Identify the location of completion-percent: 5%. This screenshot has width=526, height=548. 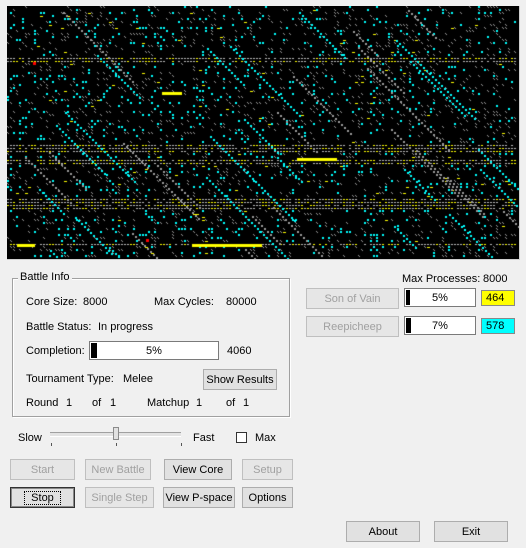
(154, 350).